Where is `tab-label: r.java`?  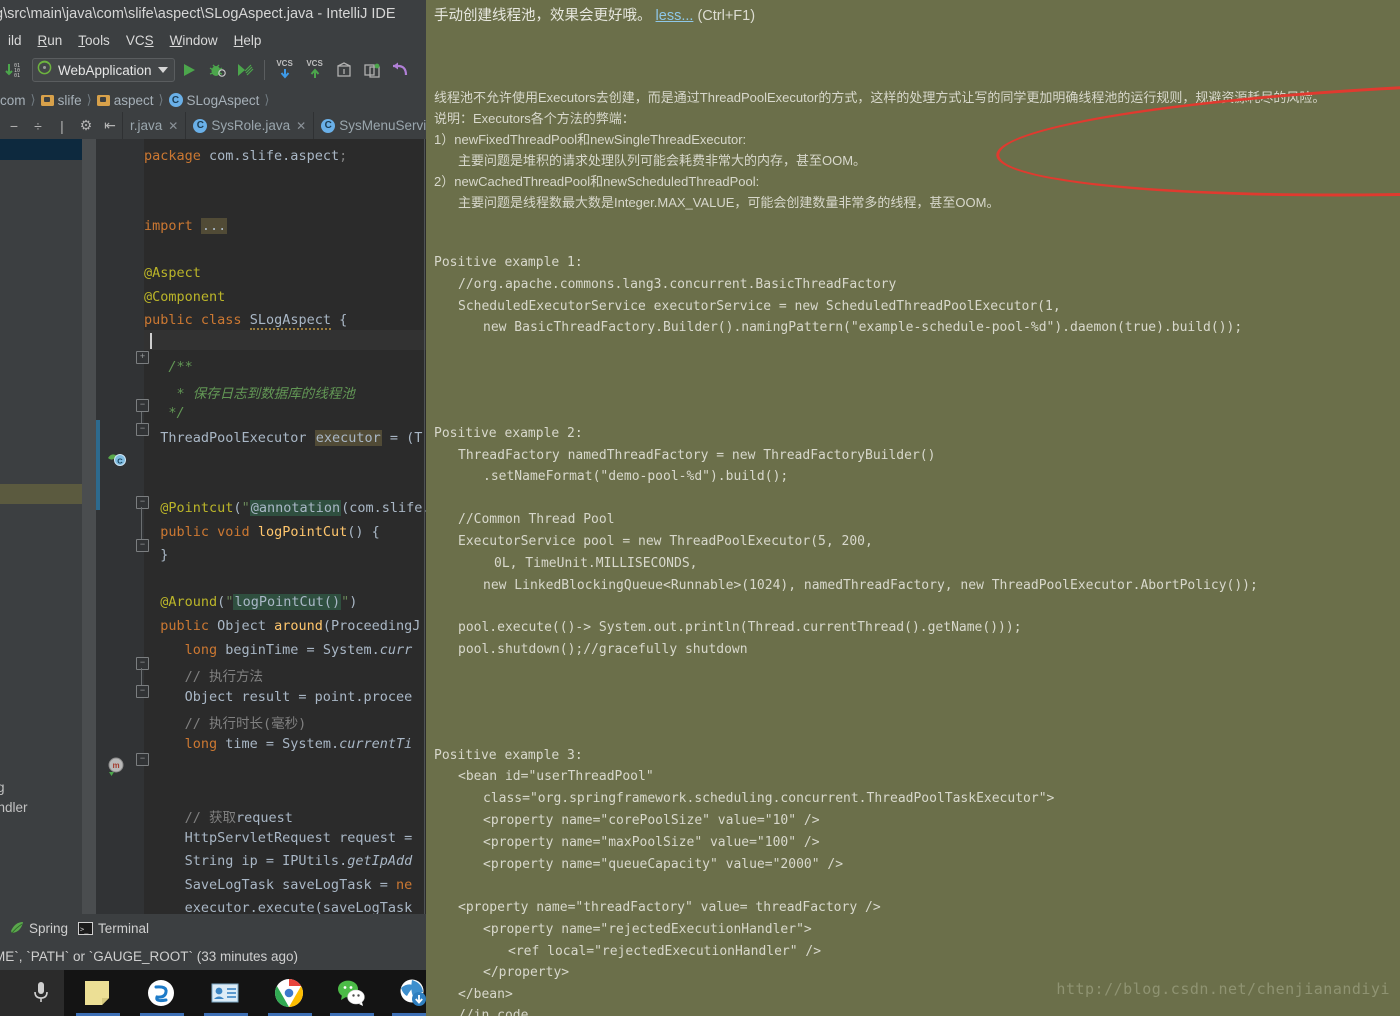
tab-label: r.java is located at coordinates (146, 125).